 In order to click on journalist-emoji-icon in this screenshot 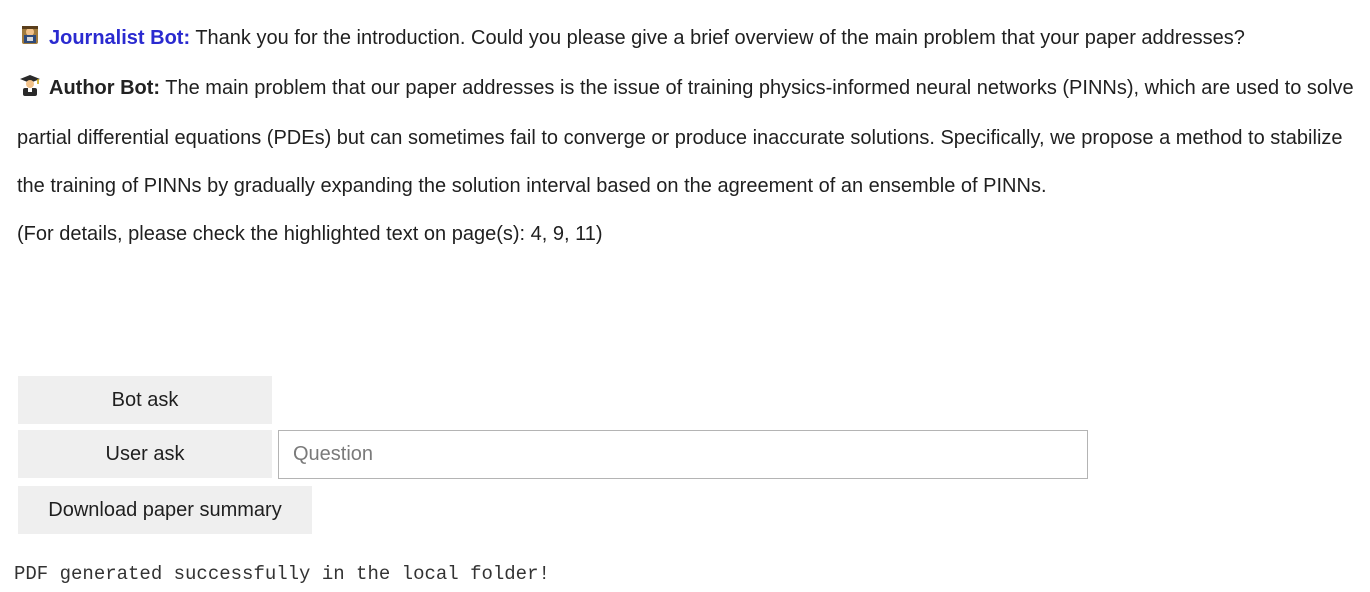, I will do `click(30, 40)`.